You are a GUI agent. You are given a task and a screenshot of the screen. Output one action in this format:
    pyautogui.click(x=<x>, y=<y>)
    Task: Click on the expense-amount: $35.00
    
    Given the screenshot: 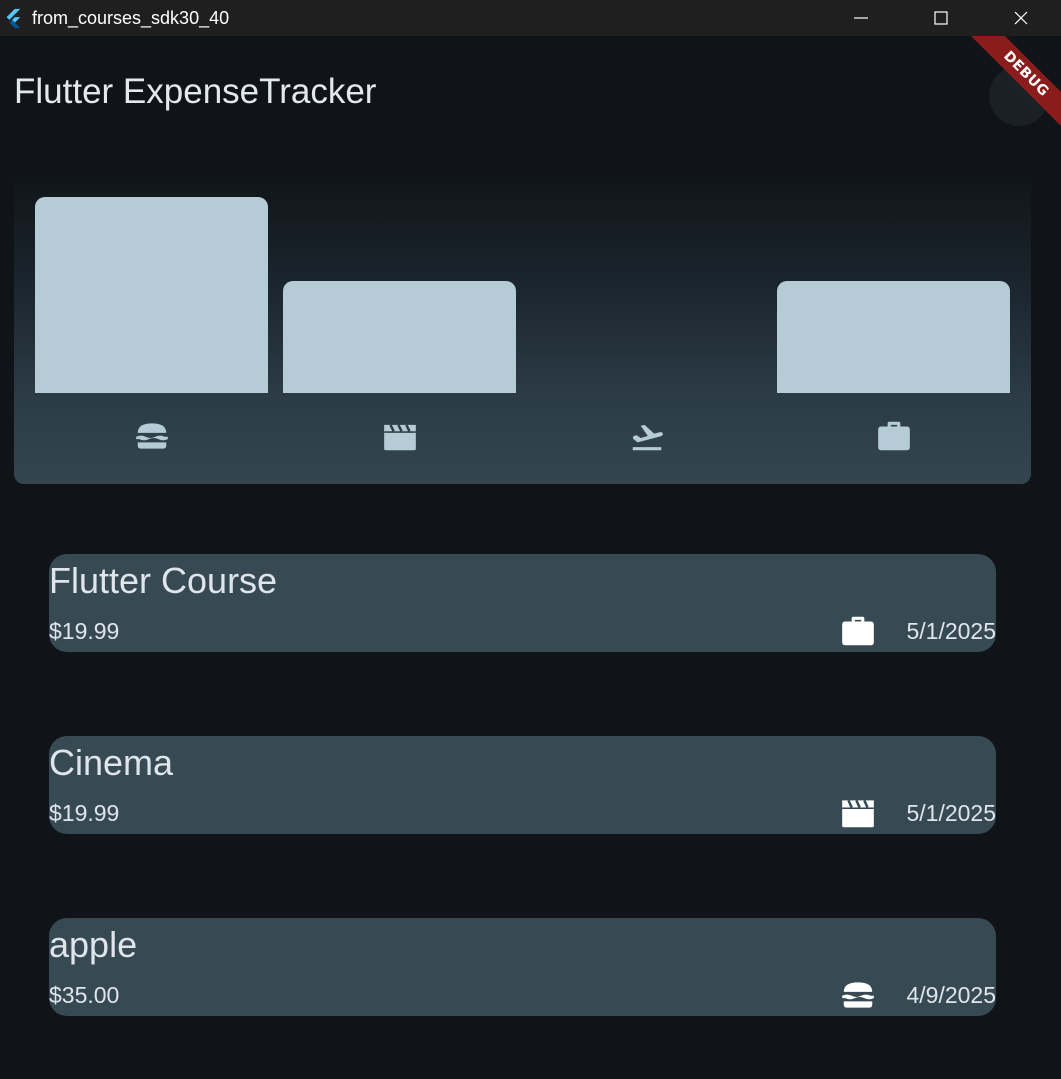 What is the action you would take?
    pyautogui.click(x=84, y=995)
    